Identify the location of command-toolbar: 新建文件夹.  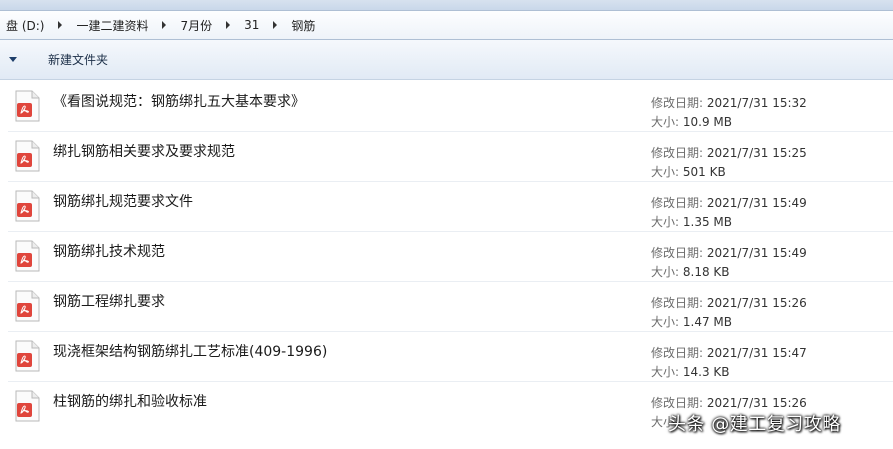
(446, 60).